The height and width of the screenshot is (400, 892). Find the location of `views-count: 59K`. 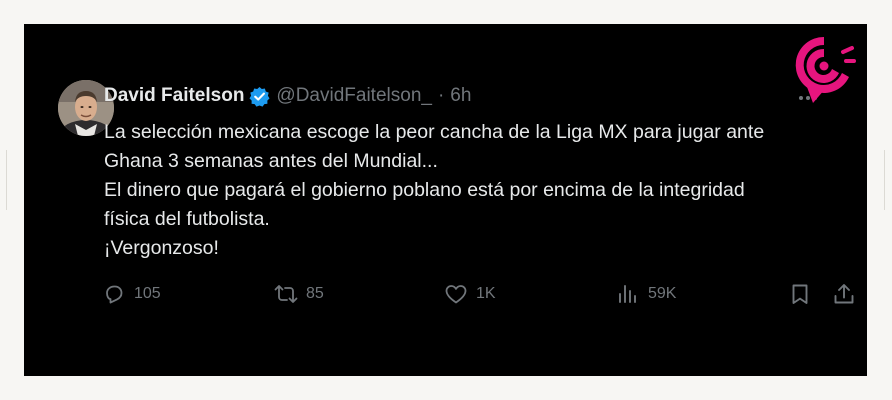

views-count: 59K is located at coordinates (662, 293).